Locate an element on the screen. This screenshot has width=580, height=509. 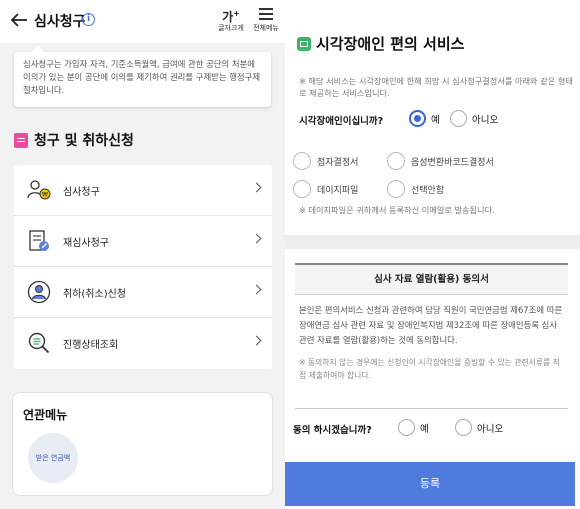
option-none: 선택안함 is located at coordinates (415, 189).